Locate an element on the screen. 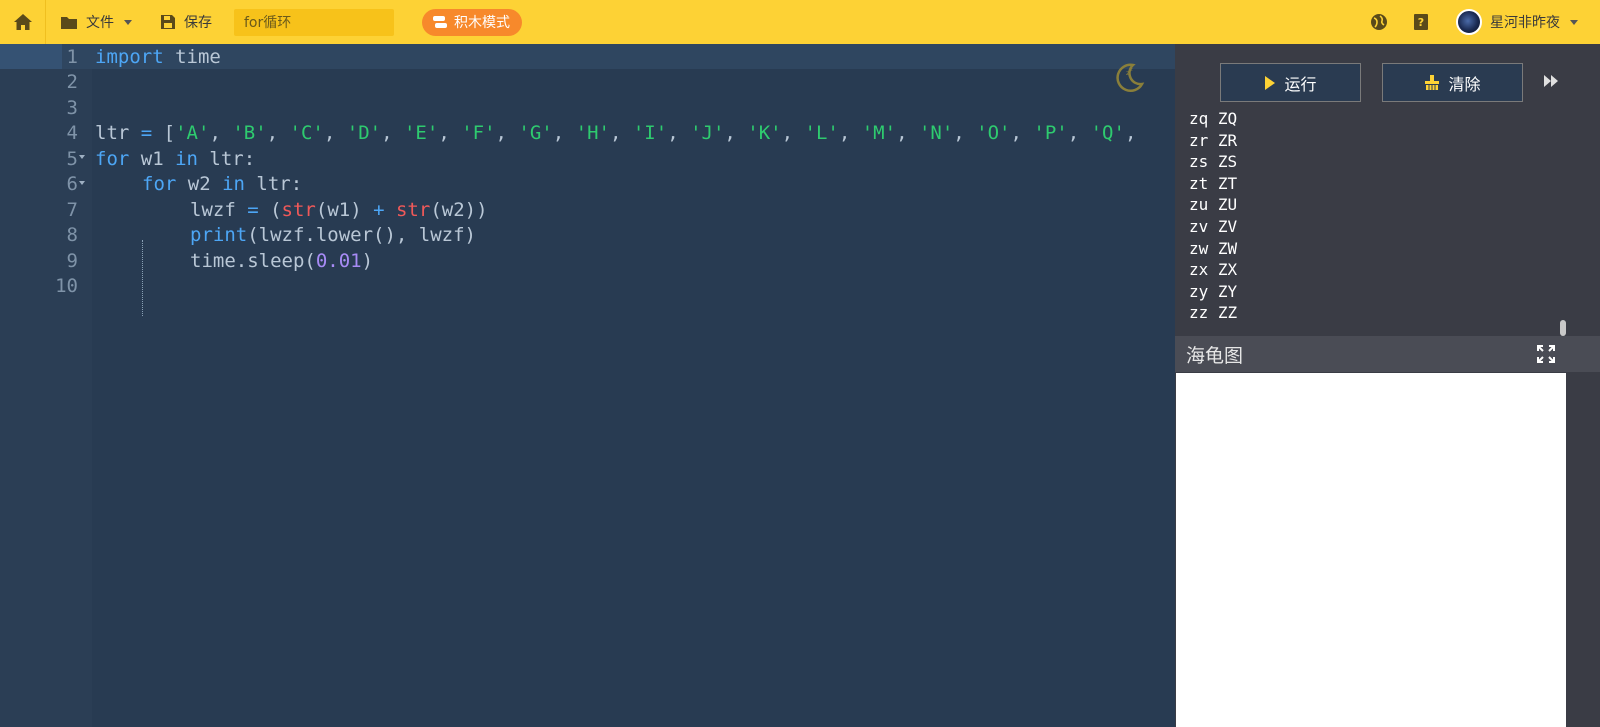  string-literal: 'B' is located at coordinates (249, 133).